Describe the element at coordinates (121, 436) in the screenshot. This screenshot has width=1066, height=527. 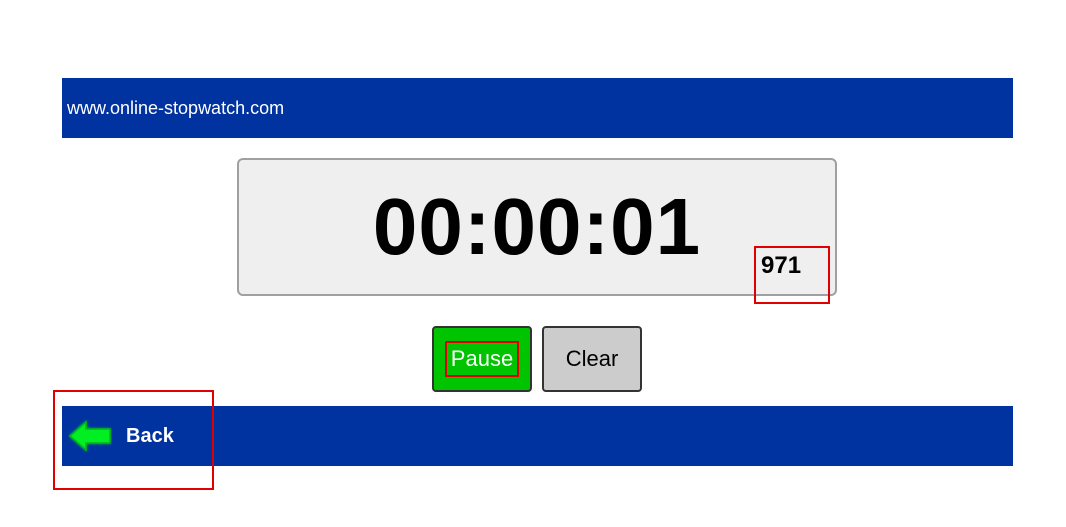
I see `back-button: Back` at that location.